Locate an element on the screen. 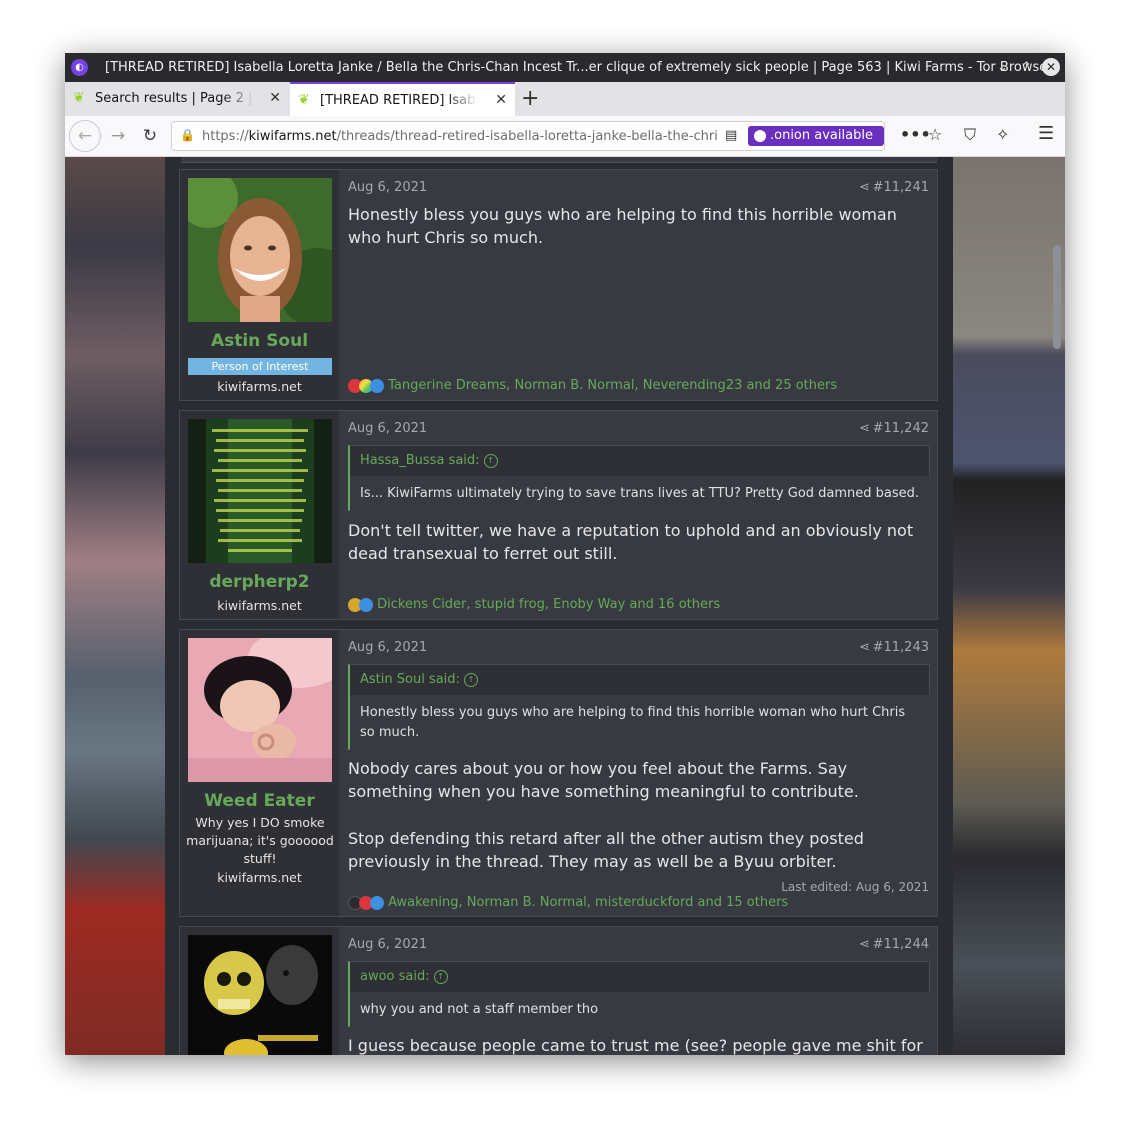  user-title-badge: Person of Interest is located at coordinates (260, 366).